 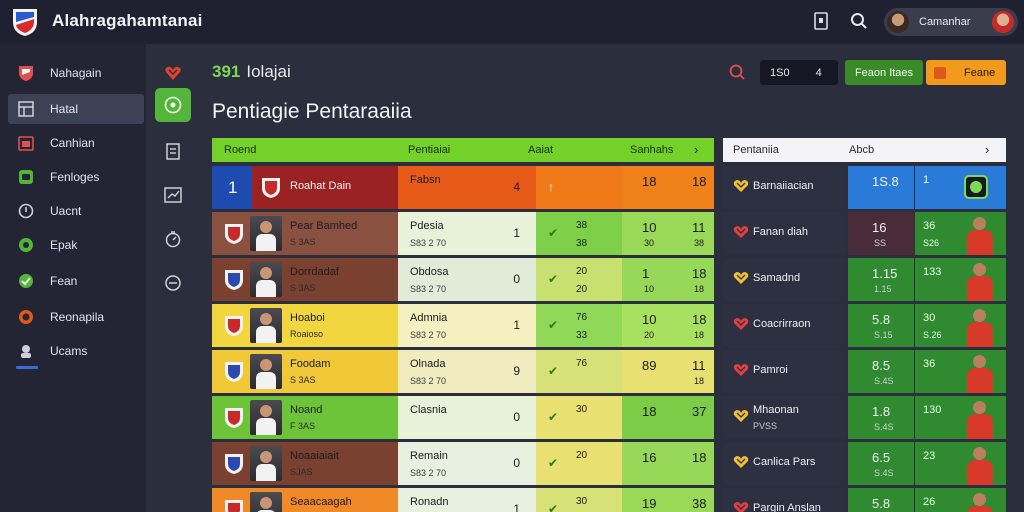 I want to click on sidebar-item-6: Fean, so click(x=76, y=281).